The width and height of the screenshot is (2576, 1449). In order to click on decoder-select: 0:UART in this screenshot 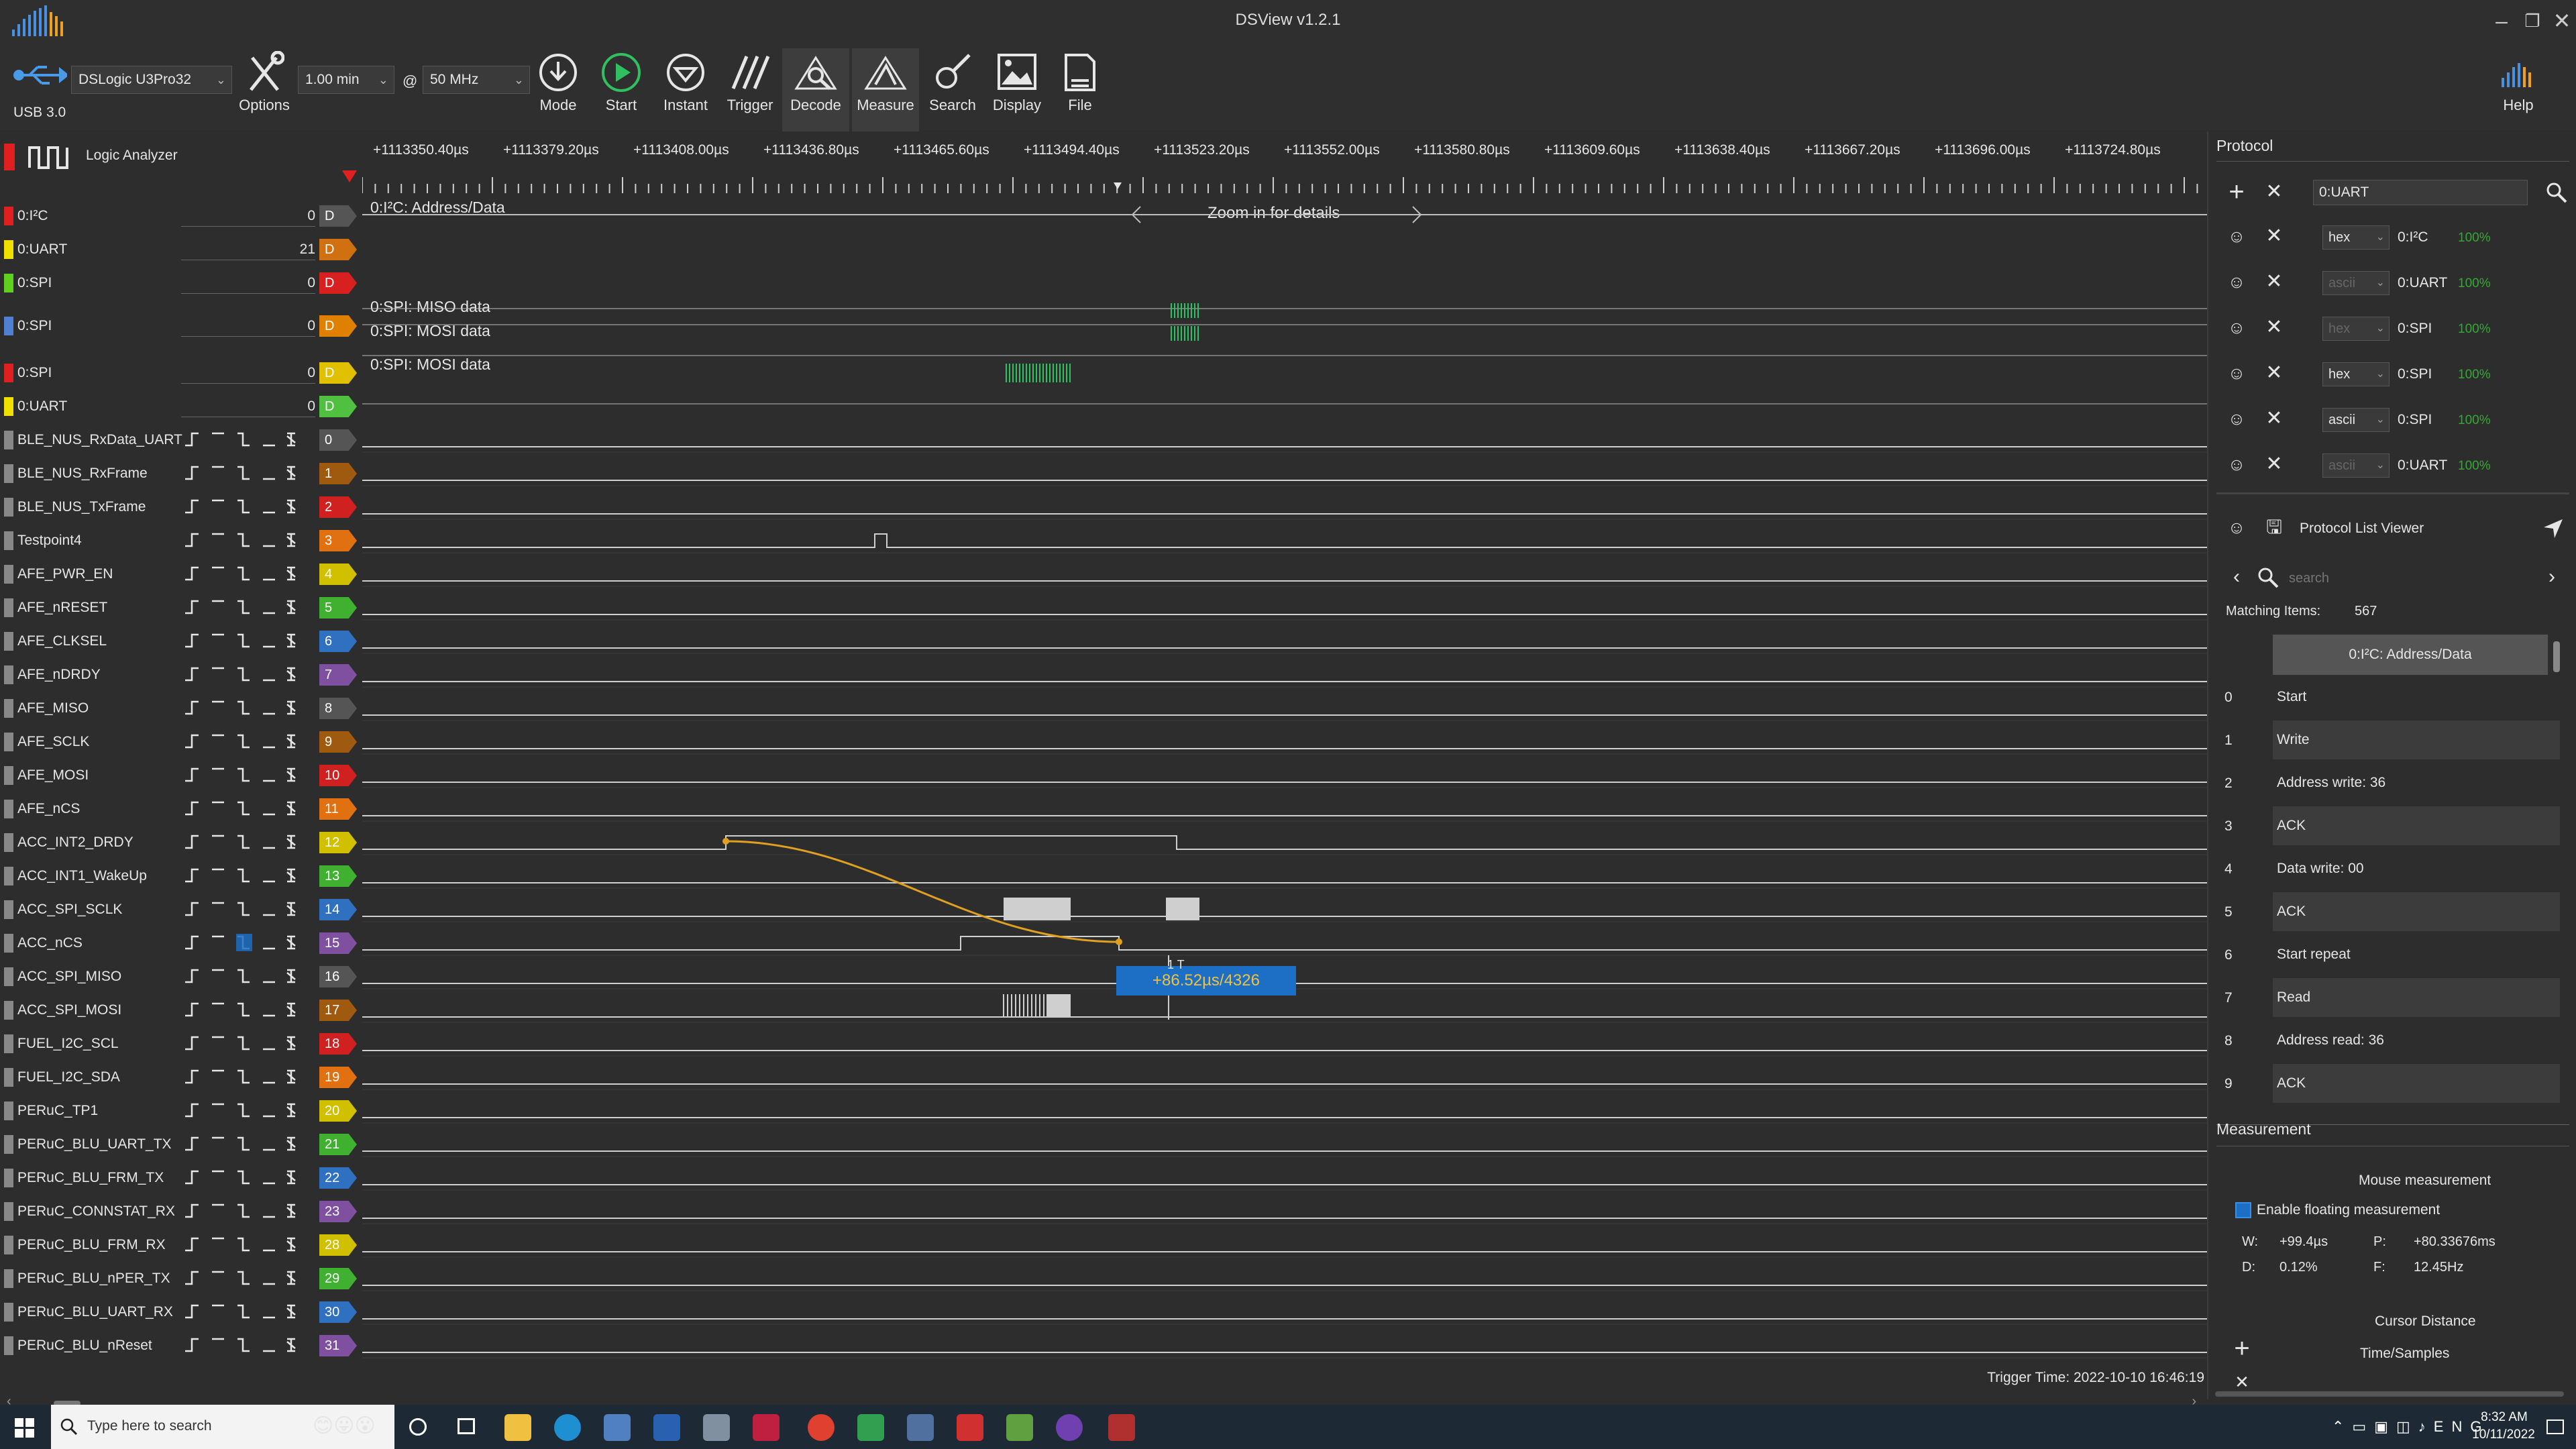, I will do `click(2420, 192)`.